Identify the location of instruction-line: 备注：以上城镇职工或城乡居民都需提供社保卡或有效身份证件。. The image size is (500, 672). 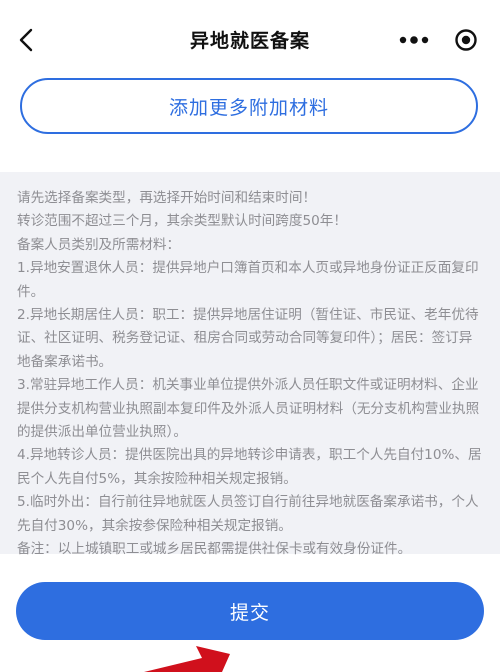
(214, 549).